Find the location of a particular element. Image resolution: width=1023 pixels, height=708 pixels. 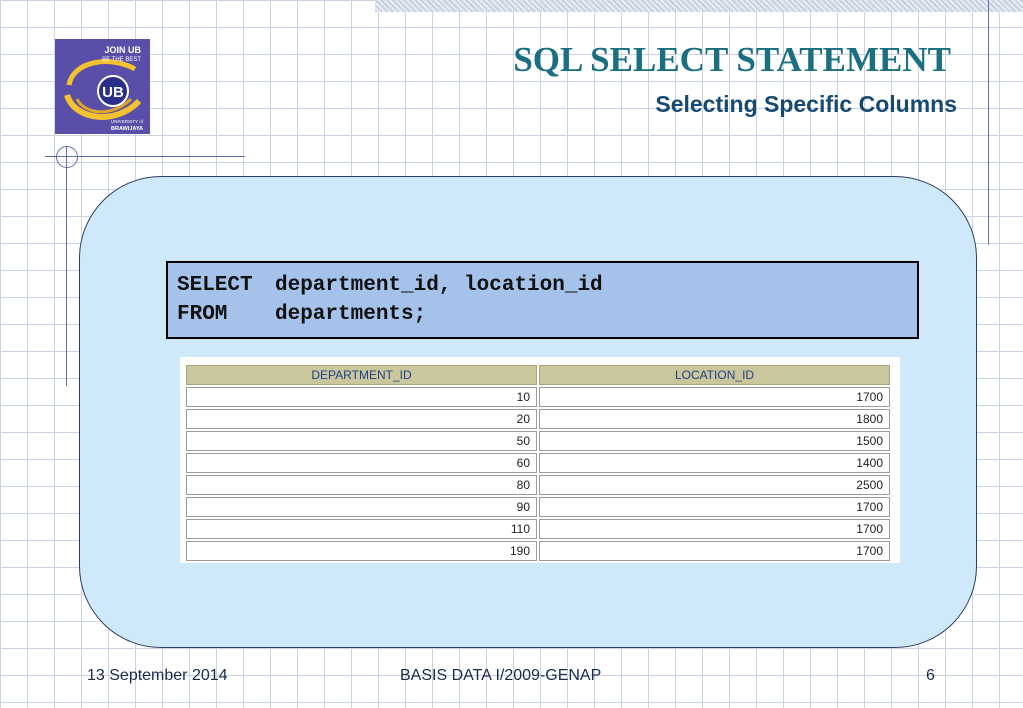

logo-bottom2: BRAWIJAYA is located at coordinates (127, 129).